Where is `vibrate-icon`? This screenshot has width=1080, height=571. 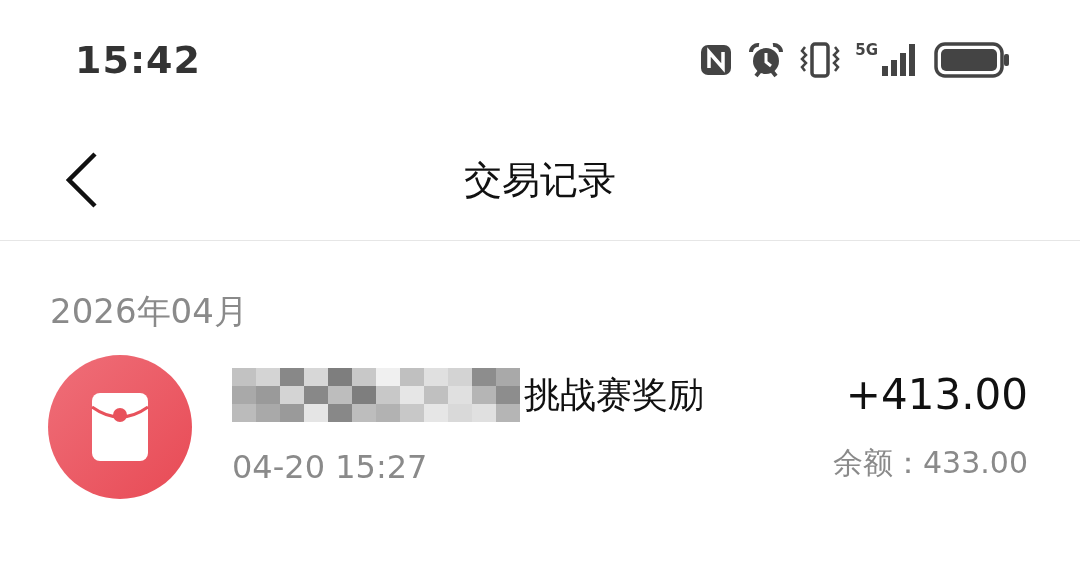 vibrate-icon is located at coordinates (820, 60).